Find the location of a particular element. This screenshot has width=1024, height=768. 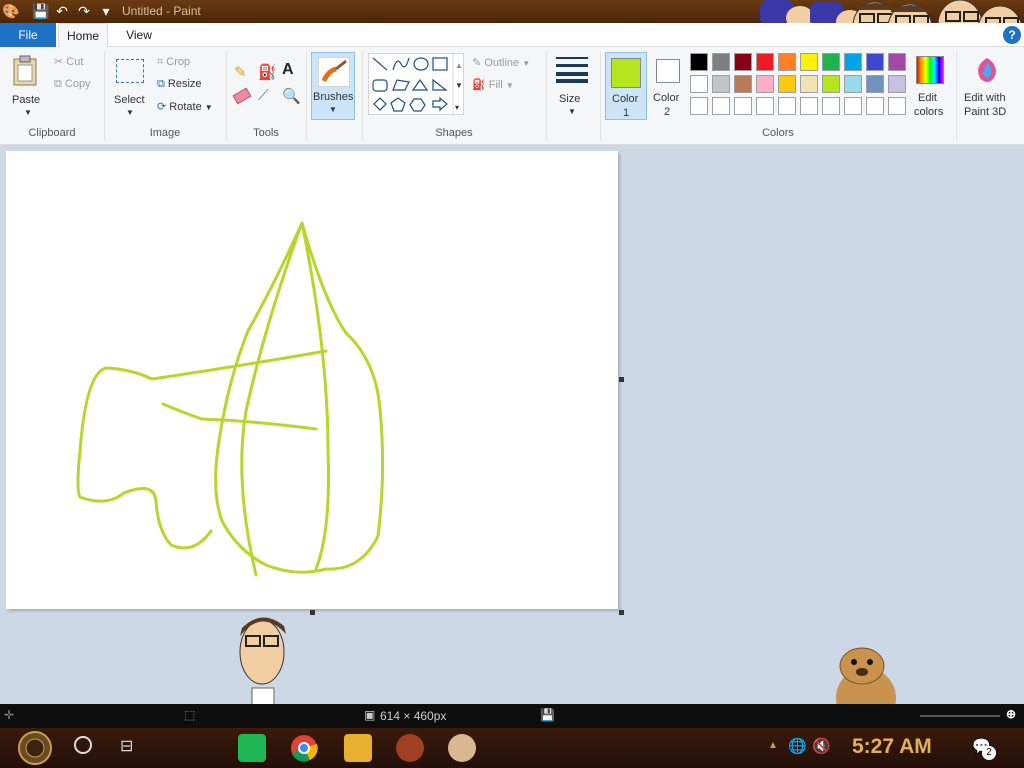

rectangle-shape-icon is located at coordinates (440, 64).